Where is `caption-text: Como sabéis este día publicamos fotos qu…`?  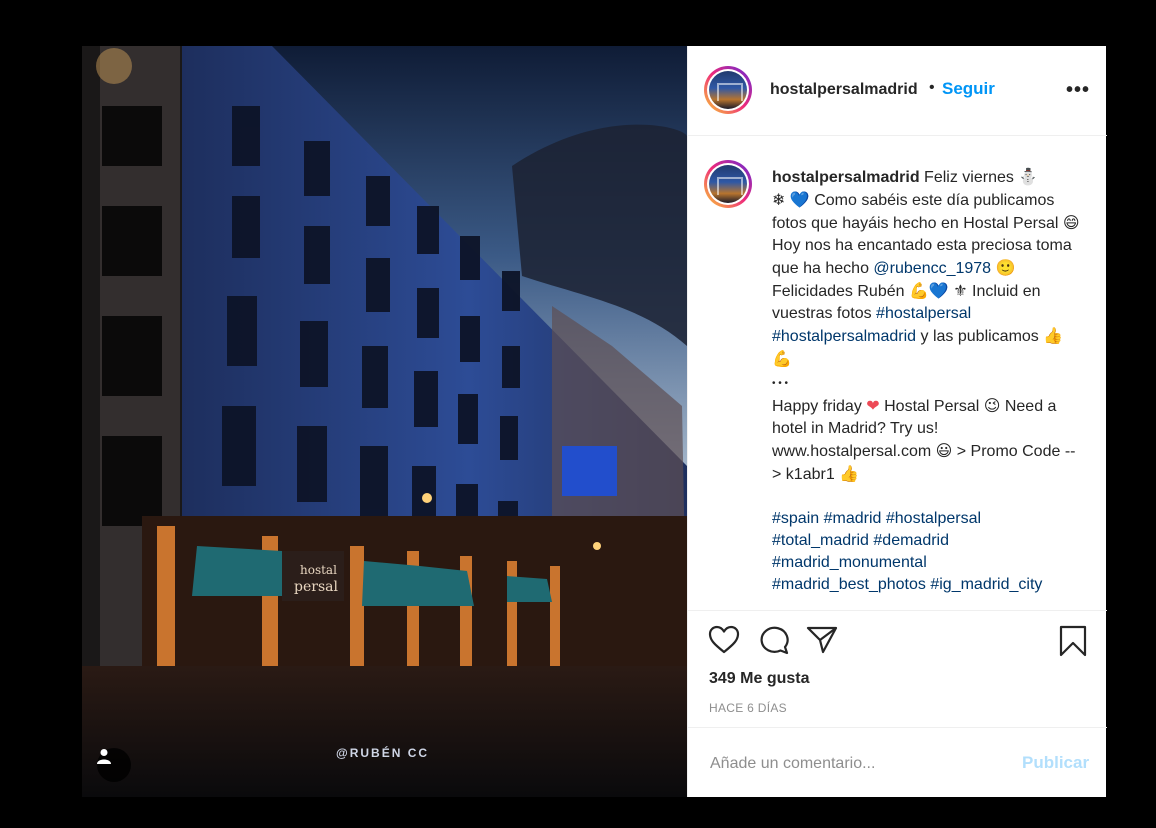
caption-text: Como sabéis este día publicamos fotos qu… is located at coordinates (917, 212).